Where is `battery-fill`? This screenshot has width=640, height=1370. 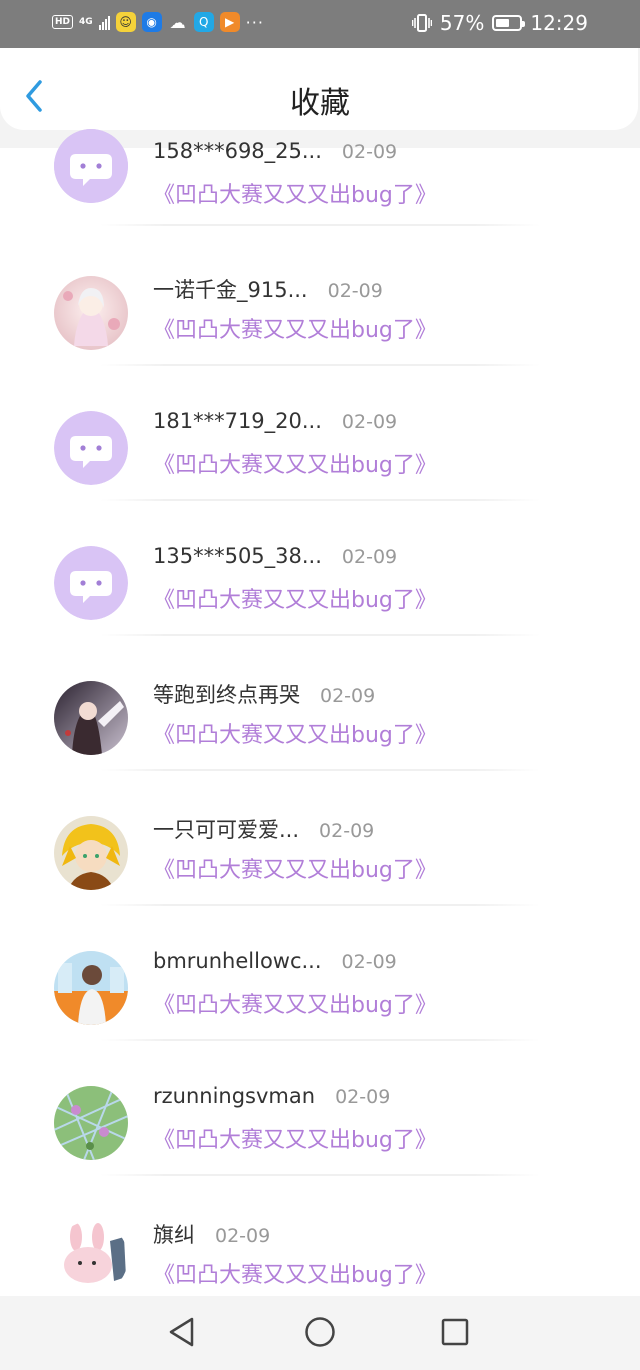
battery-fill is located at coordinates (503, 23).